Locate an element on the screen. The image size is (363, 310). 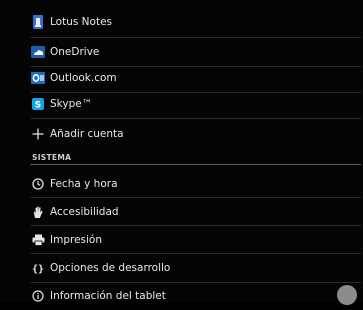
system-item-developer-options: {} Opciones de desarrollo is located at coordinates (181, 268).